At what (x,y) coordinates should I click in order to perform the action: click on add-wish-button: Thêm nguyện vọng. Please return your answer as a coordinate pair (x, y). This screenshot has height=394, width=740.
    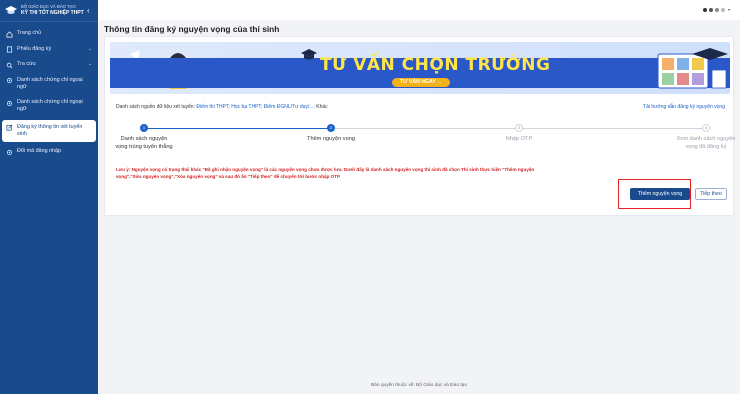
    Looking at the image, I should click on (660, 194).